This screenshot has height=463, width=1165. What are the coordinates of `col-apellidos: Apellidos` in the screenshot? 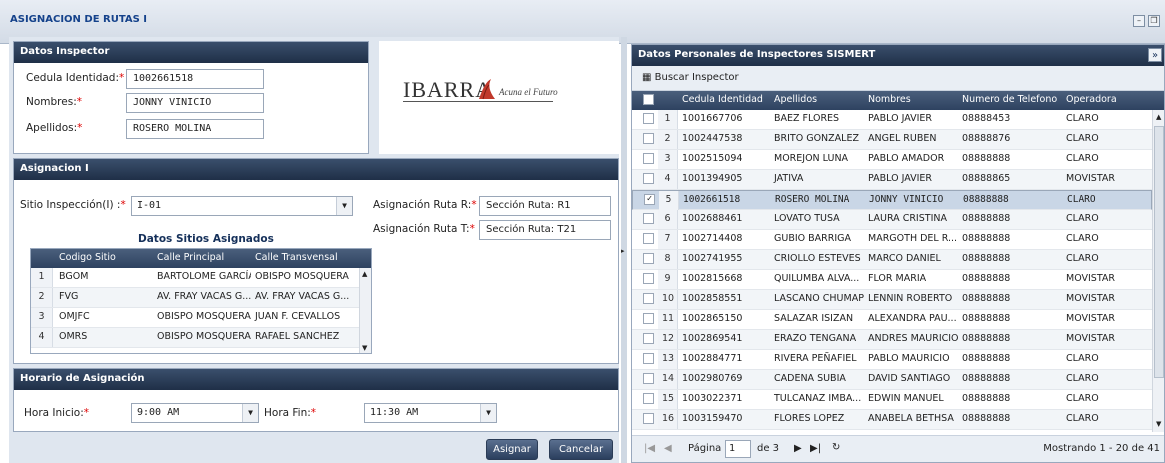 It's located at (817, 99).